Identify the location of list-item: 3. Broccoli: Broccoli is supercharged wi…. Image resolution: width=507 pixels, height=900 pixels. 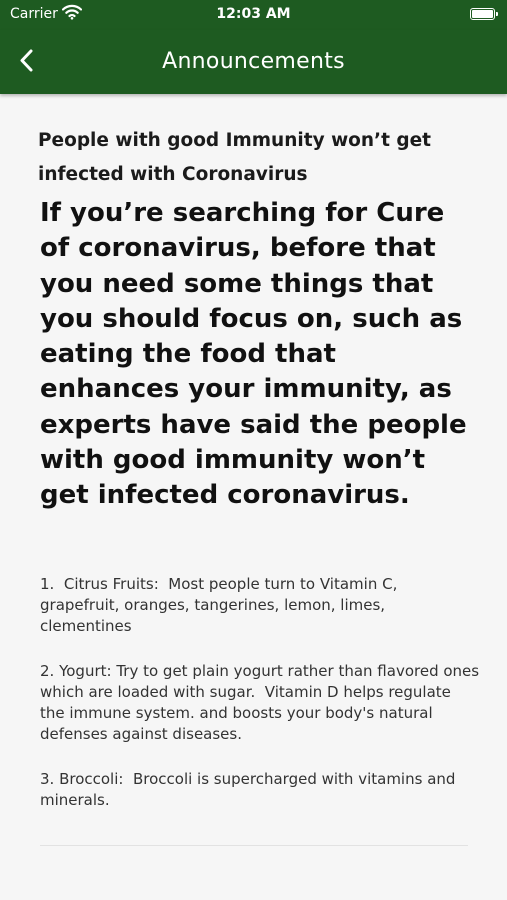
(250, 789).